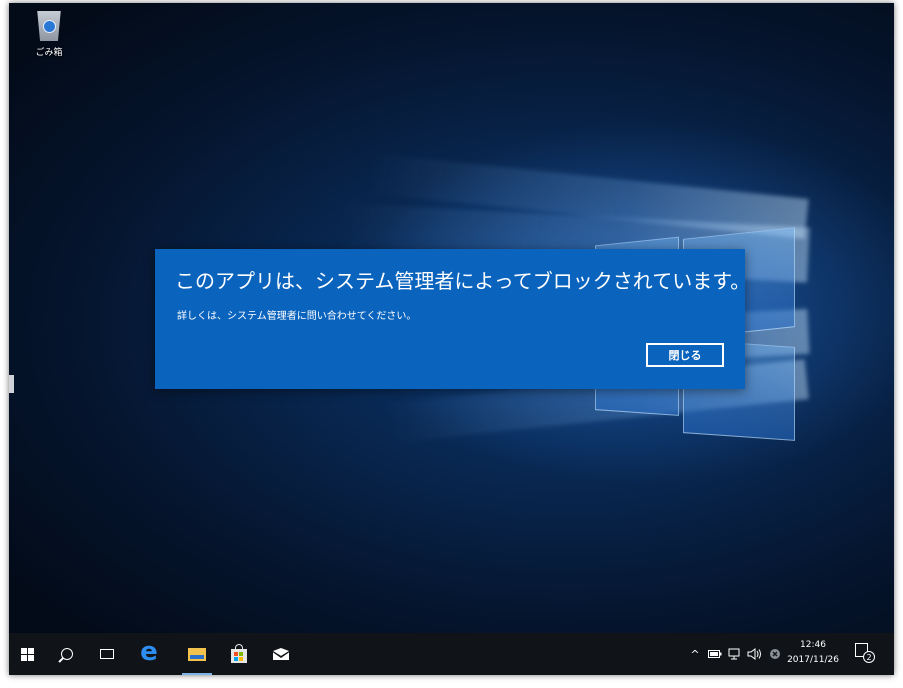 The width and height of the screenshot is (903, 688). What do you see at coordinates (869, 657) in the screenshot?
I see `notification-count-badge: 2` at bounding box center [869, 657].